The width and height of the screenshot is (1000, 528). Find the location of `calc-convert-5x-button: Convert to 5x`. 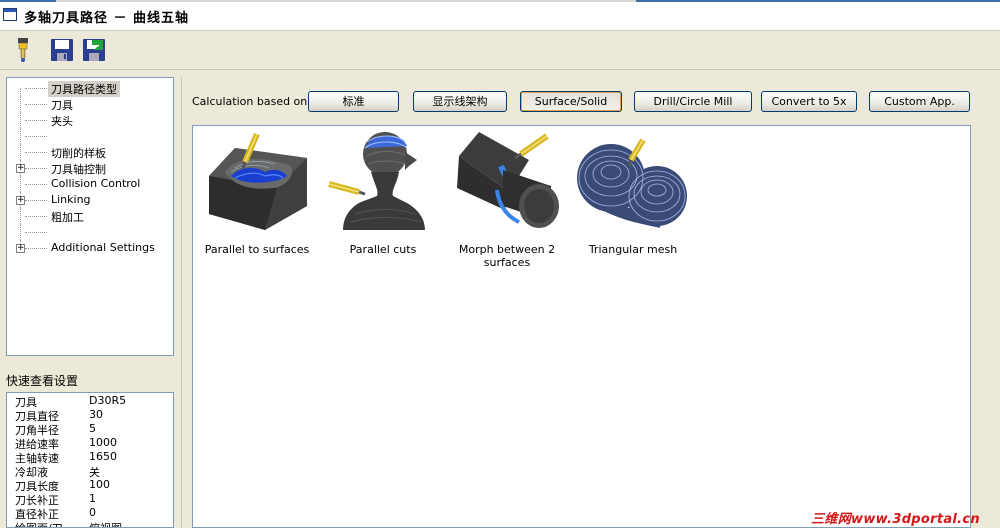

calc-convert-5x-button: Convert to 5x is located at coordinates (809, 101).